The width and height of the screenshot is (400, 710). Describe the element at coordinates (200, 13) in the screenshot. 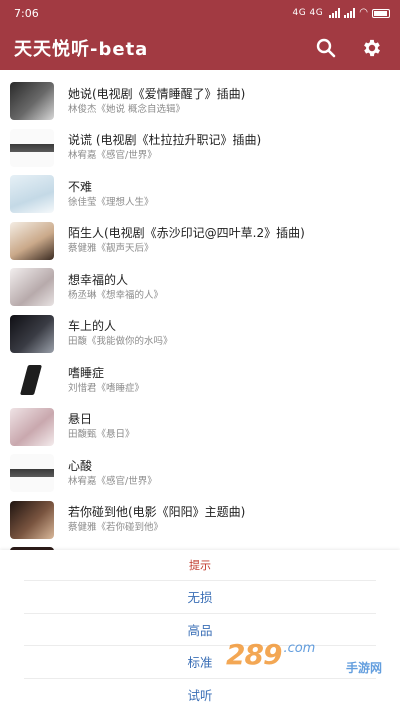

I see `status-bar: 7:06 4G 4G ◠` at that location.